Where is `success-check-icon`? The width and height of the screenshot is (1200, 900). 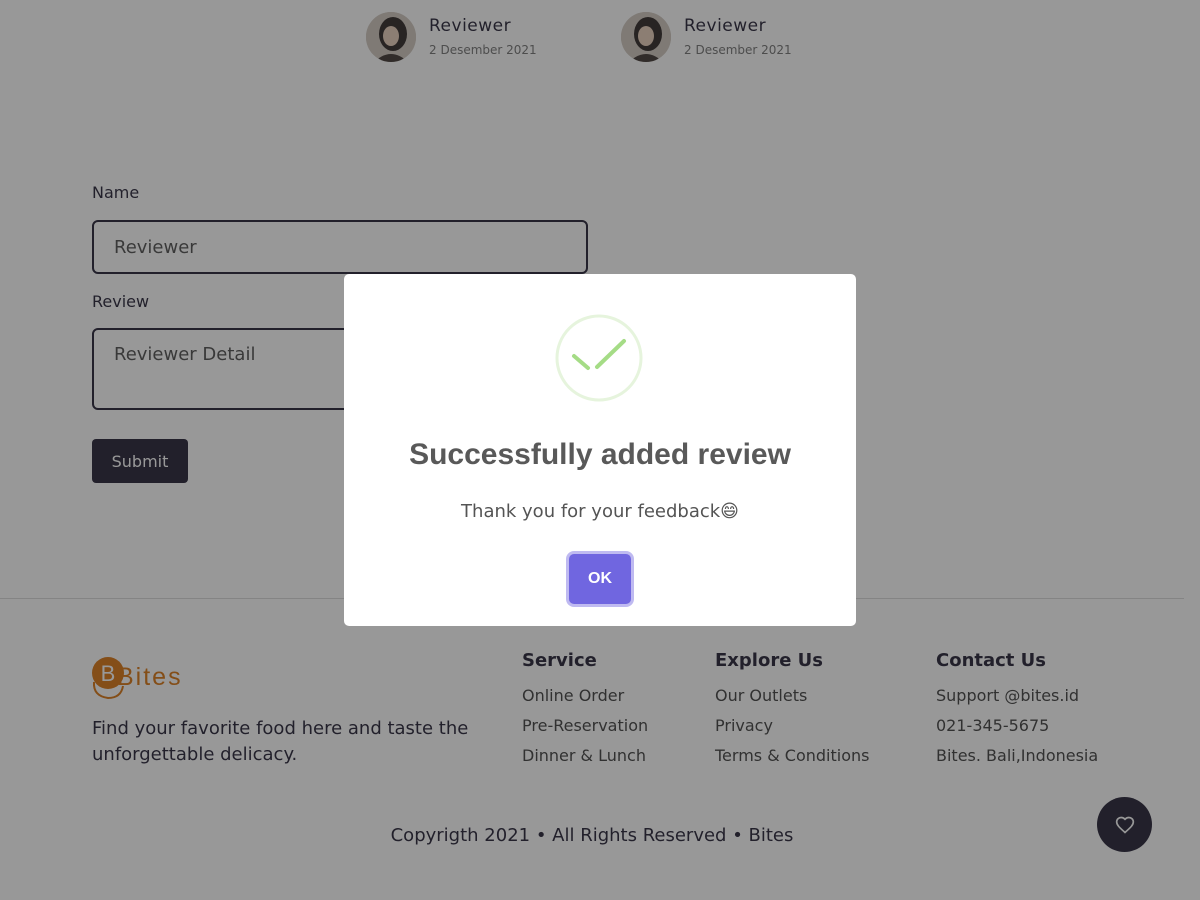
success-check-icon is located at coordinates (599, 358).